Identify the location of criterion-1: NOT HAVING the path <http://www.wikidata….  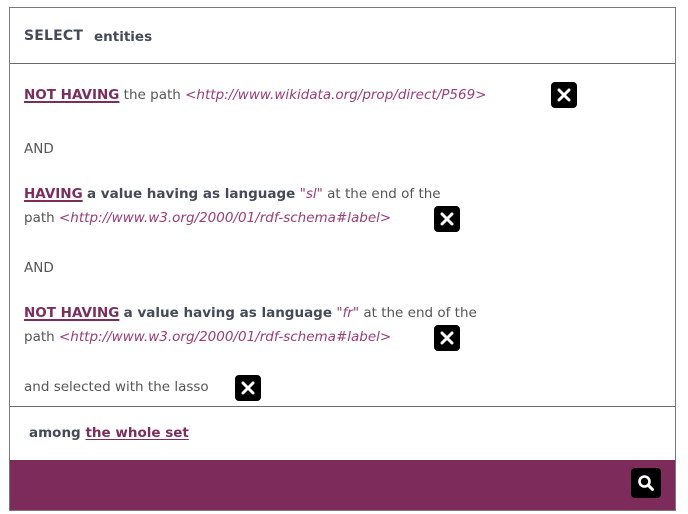
(255, 95).